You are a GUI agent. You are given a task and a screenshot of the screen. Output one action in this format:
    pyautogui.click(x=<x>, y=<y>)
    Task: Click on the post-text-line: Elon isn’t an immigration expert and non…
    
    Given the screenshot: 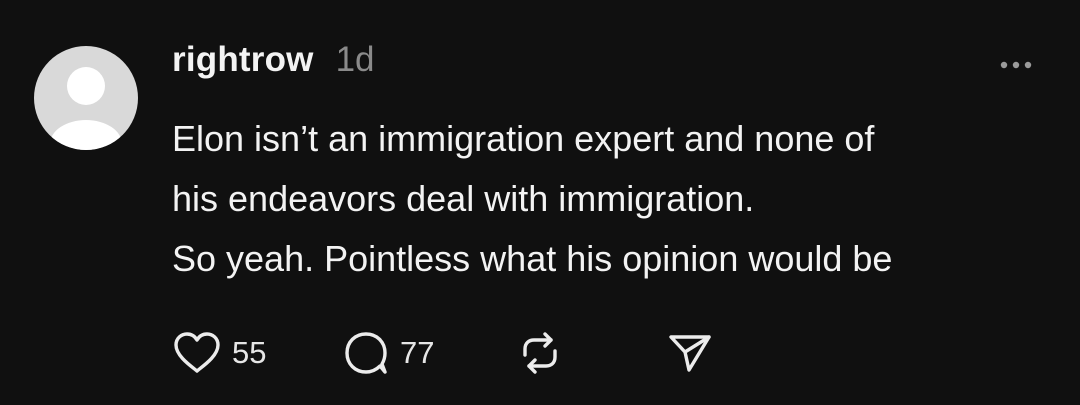 What is the action you would take?
    pyautogui.click(x=523, y=138)
    